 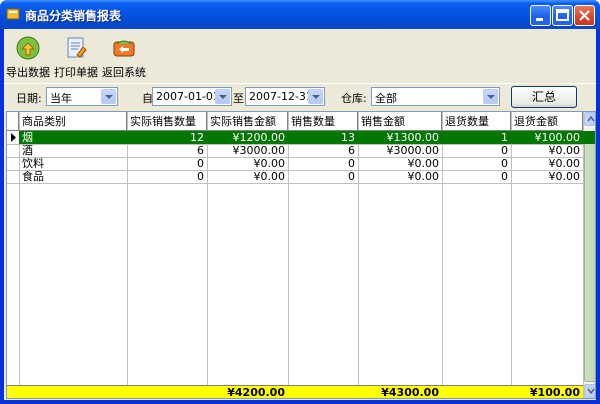 What do you see at coordinates (73, 163) in the screenshot?
I see `table-cell: 饮料` at bounding box center [73, 163].